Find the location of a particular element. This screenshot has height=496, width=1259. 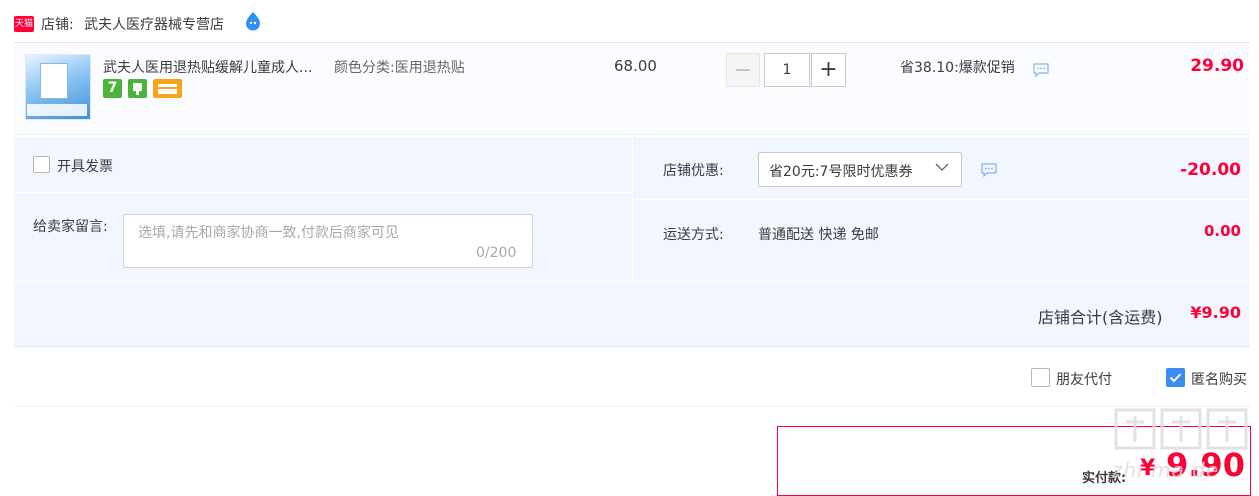

friend-pay-label: 朋友代付 is located at coordinates (1084, 379).